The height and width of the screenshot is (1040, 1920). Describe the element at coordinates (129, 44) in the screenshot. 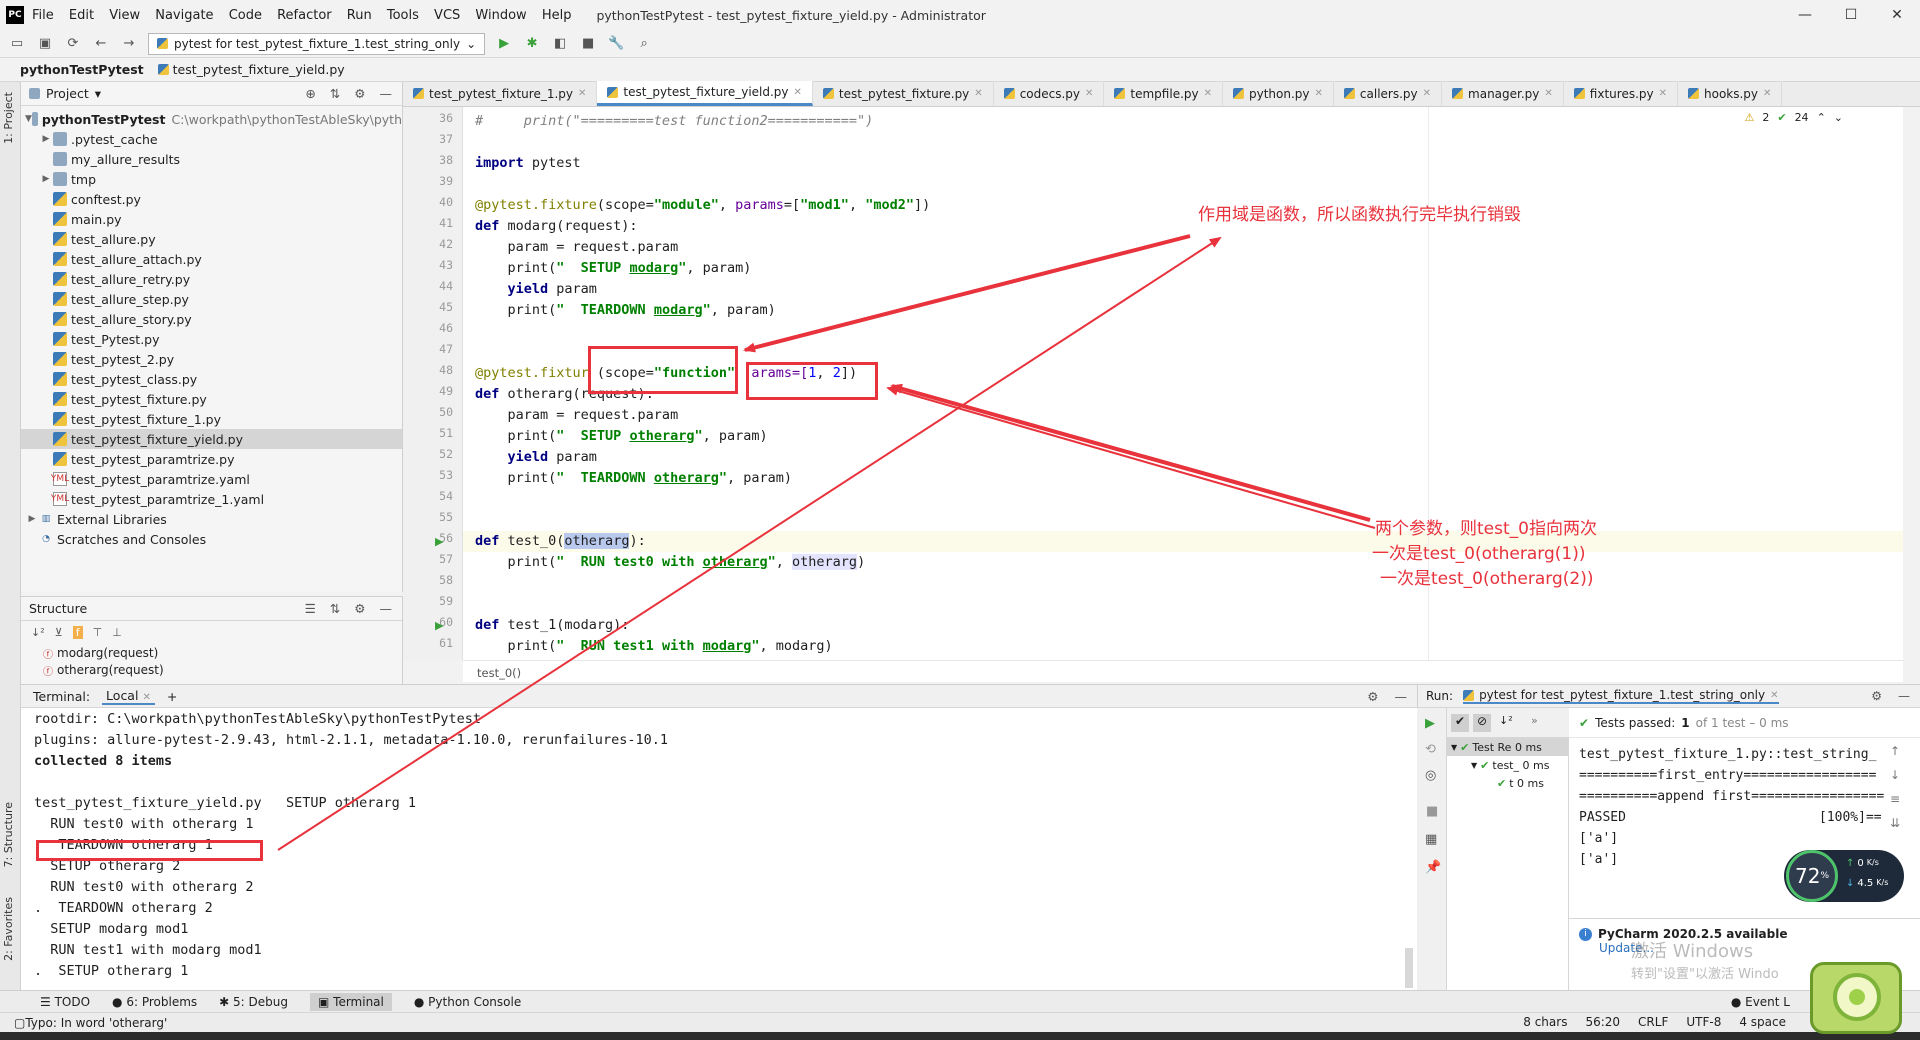

I see `forward-icon: →` at that location.